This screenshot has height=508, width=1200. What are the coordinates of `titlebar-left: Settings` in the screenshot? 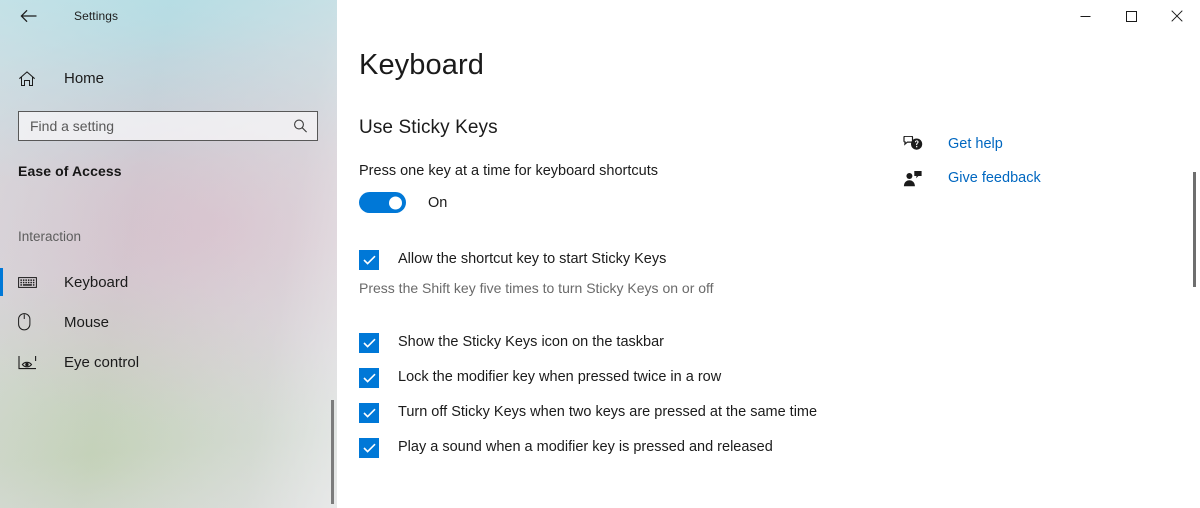 It's located at (168, 16).